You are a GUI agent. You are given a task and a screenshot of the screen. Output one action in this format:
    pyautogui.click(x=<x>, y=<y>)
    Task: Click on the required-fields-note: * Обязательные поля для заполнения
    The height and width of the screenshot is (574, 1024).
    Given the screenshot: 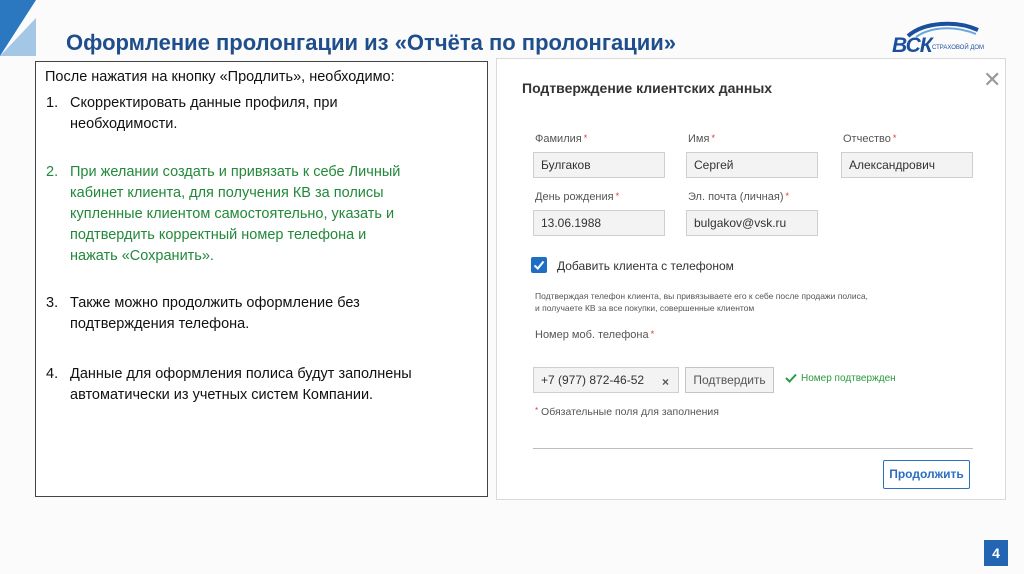 What is the action you would take?
    pyautogui.click(x=627, y=412)
    